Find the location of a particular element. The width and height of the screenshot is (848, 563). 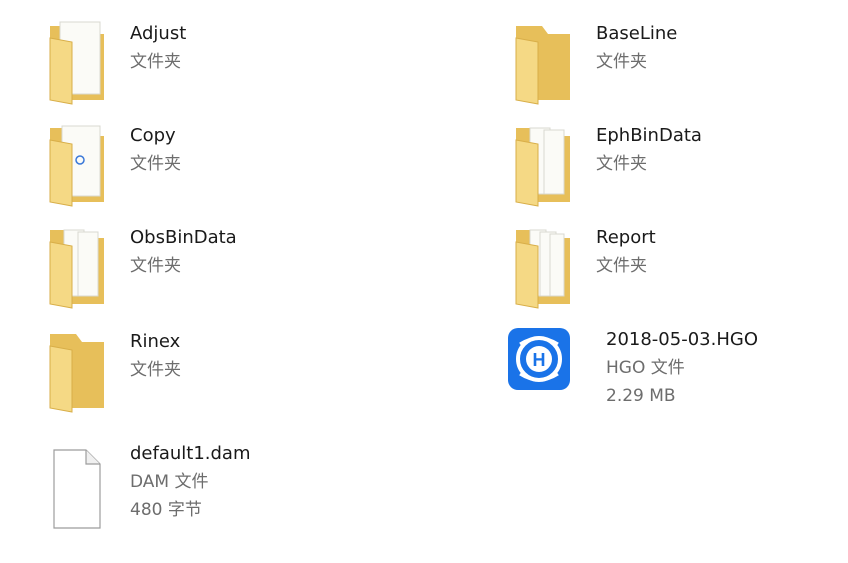

folder-item-adjust: Adjust 文件夹 is located at coordinates (114, 68).